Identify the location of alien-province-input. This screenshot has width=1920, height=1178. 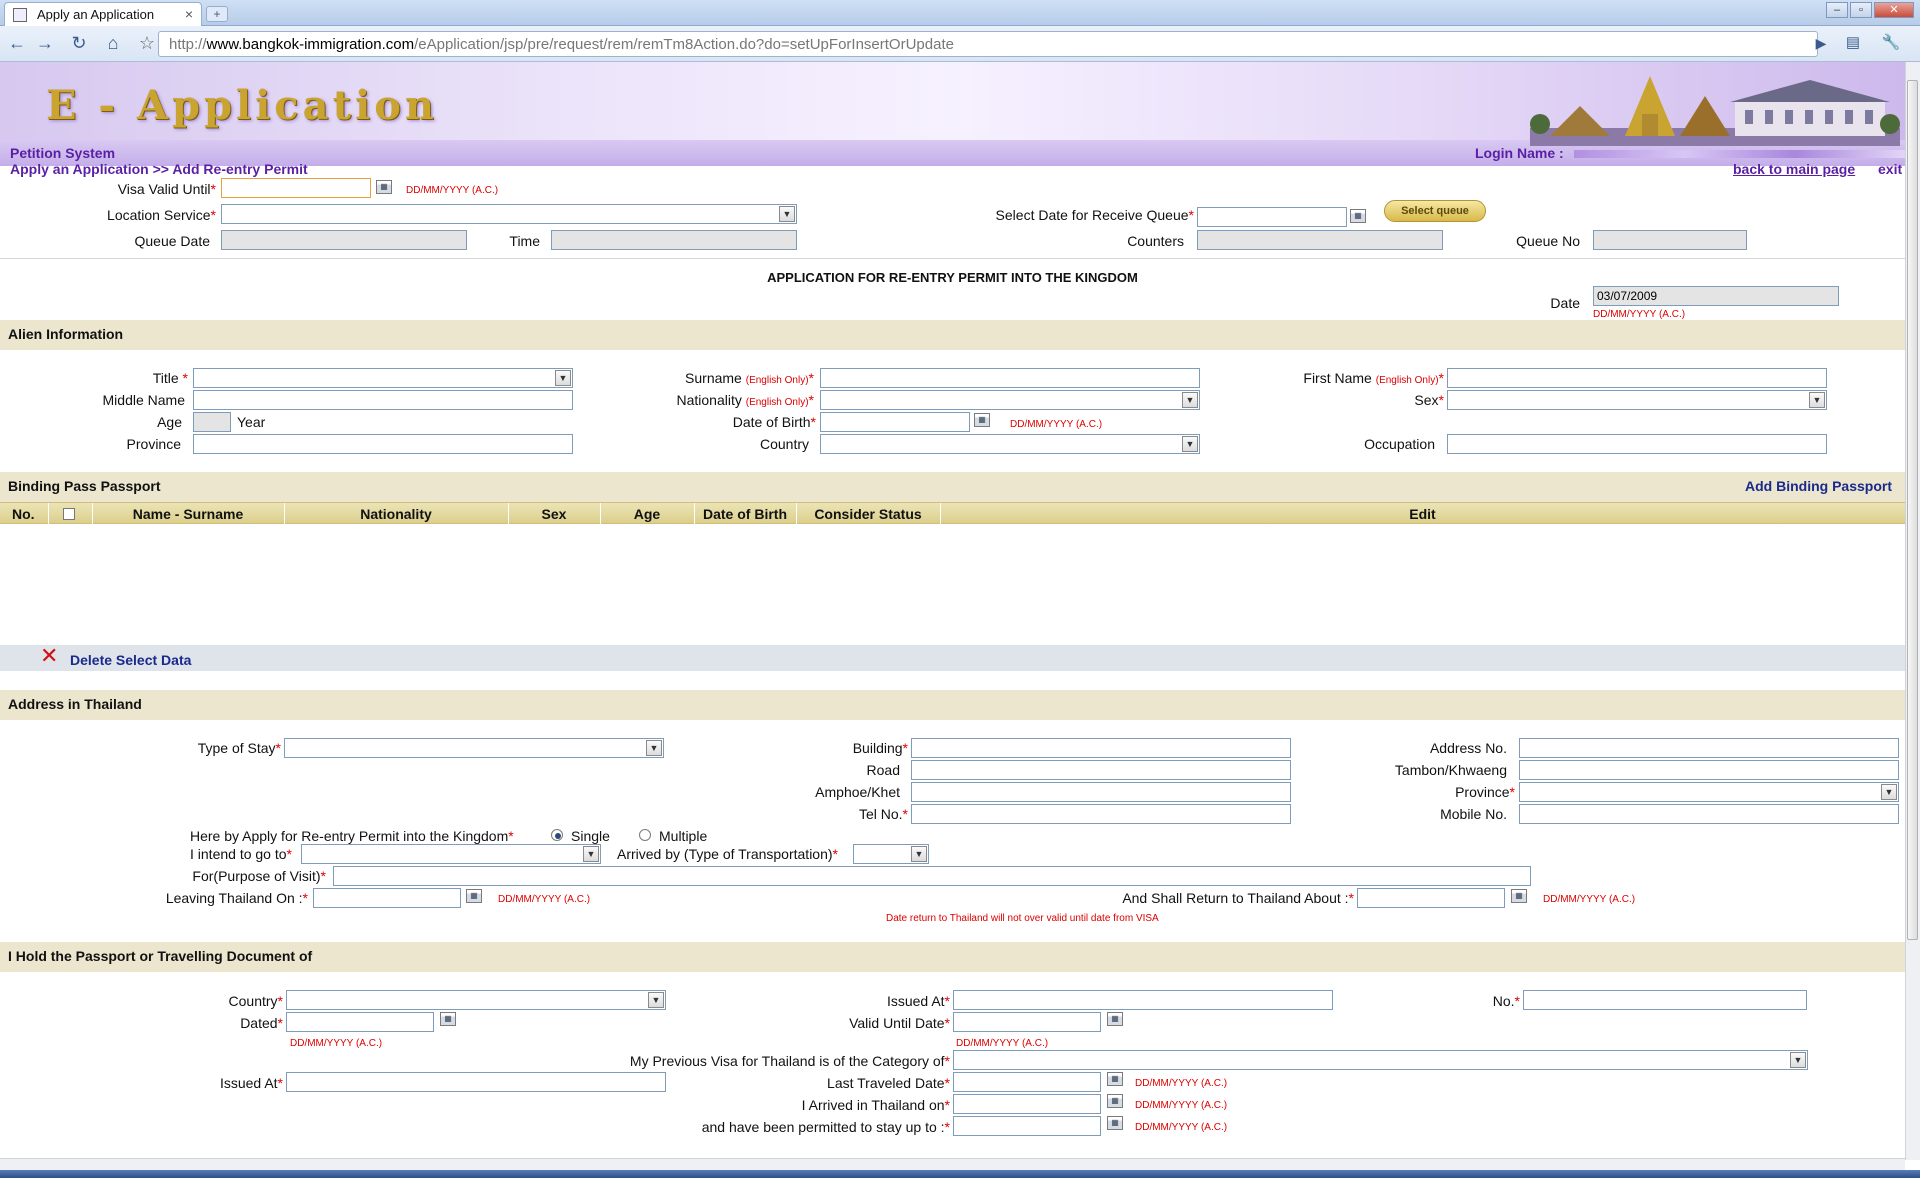
(383, 444).